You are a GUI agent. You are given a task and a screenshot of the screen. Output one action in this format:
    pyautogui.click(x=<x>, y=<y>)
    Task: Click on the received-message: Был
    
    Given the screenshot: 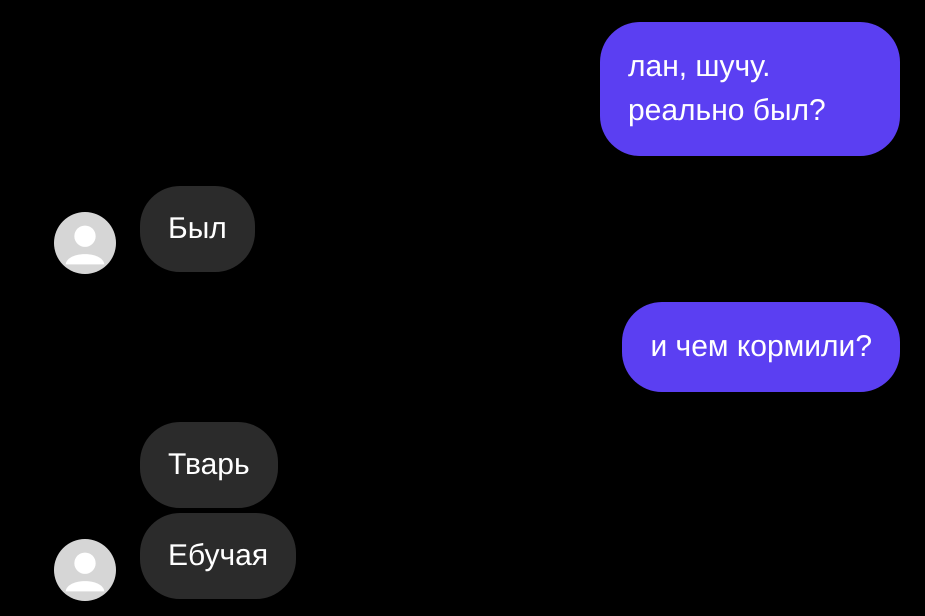 What is the action you would take?
    pyautogui.click(x=197, y=229)
    